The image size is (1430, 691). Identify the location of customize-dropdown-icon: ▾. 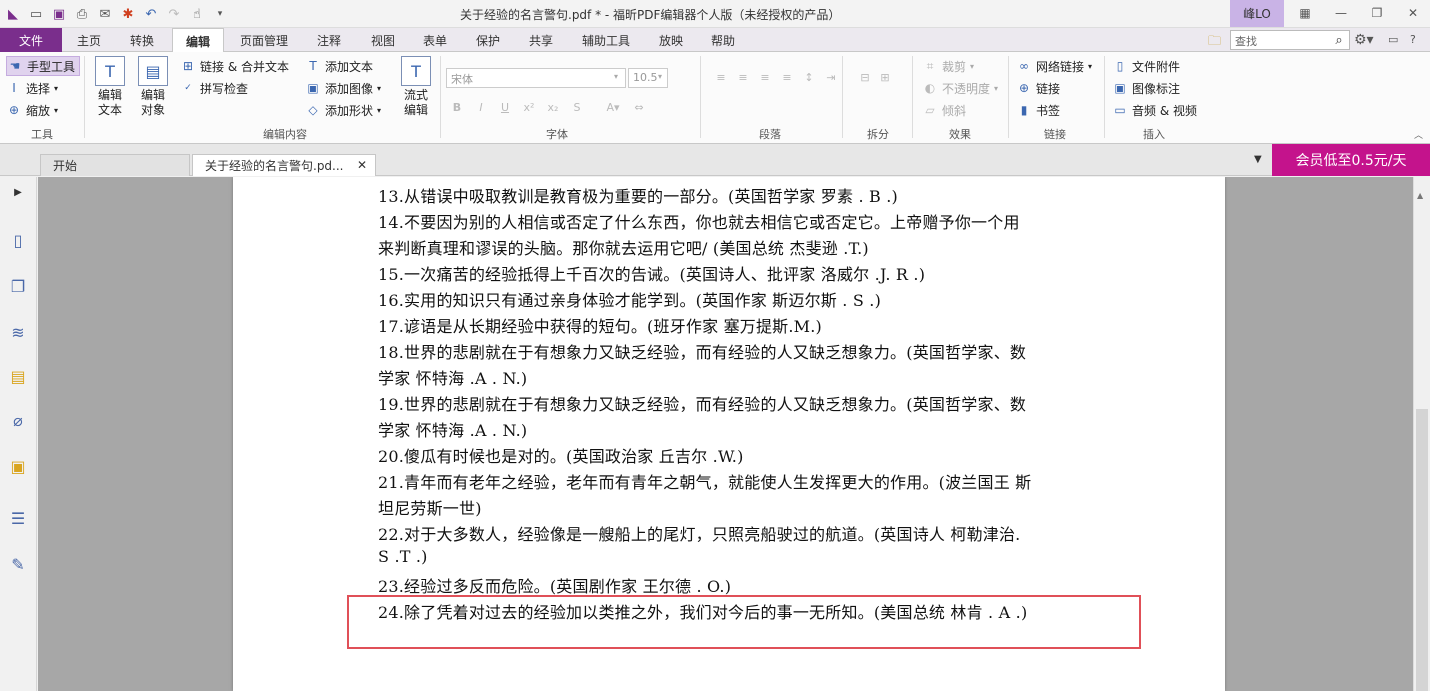
(220, 14).